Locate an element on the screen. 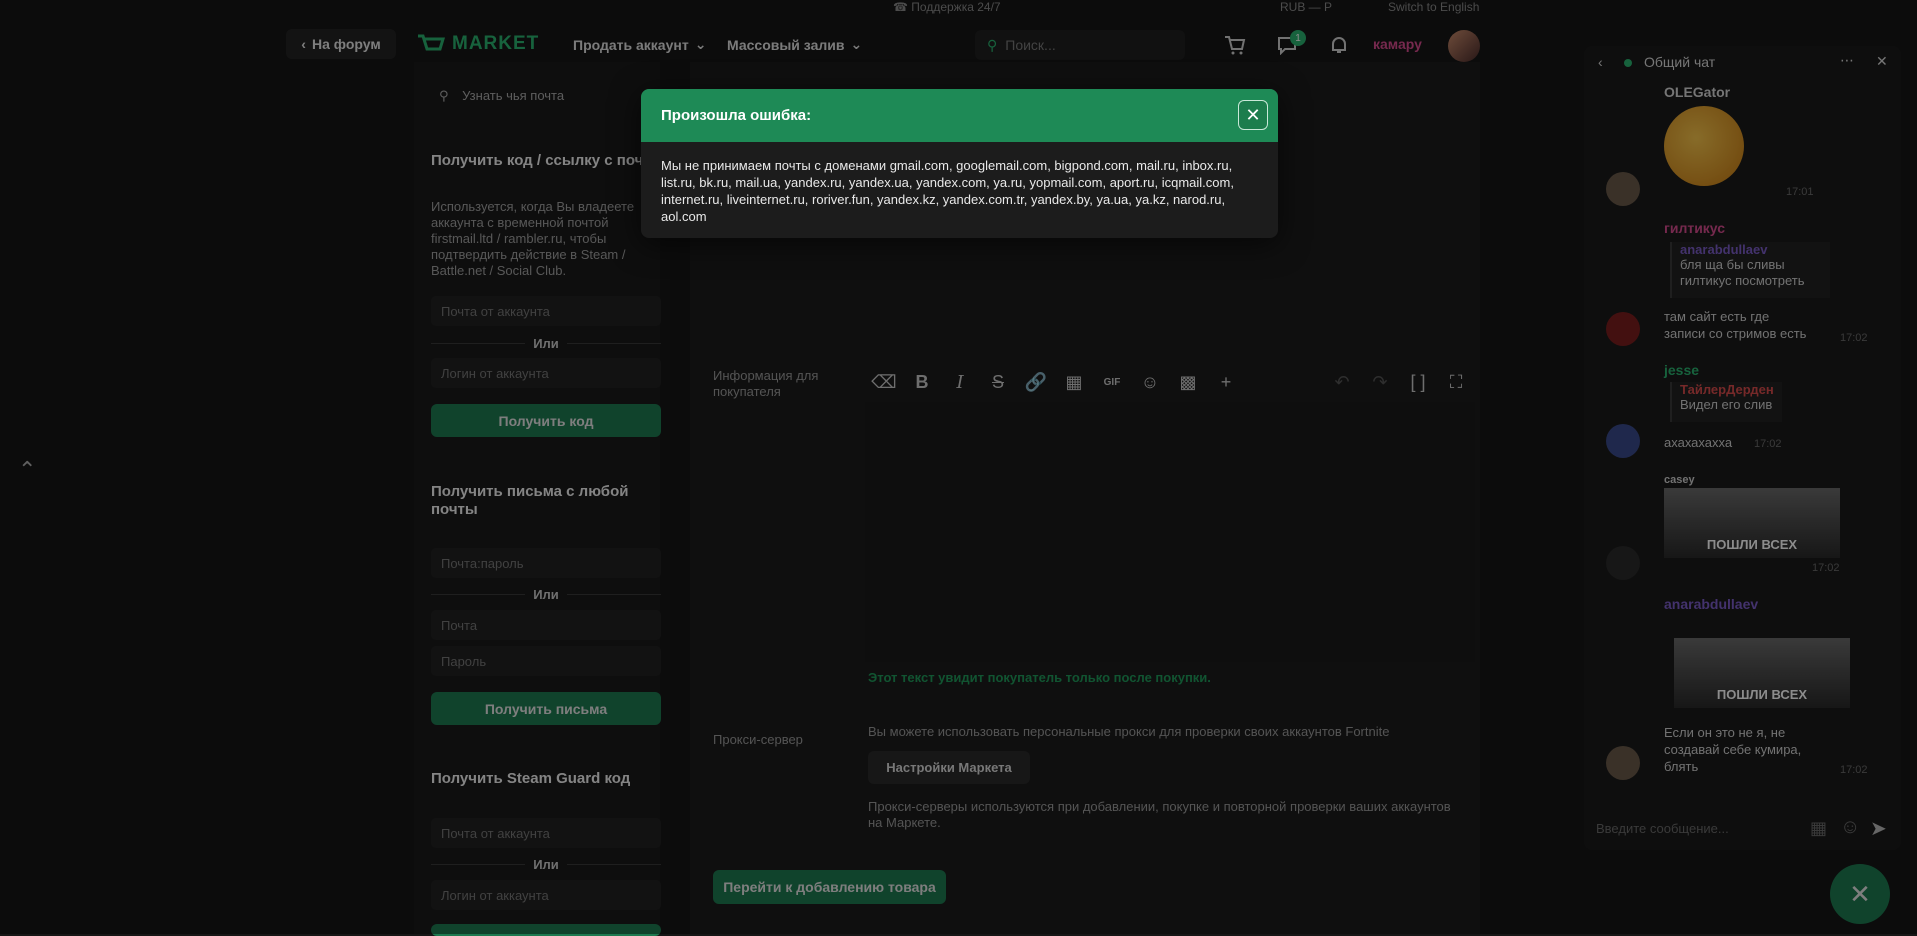 Image resolution: width=1917 pixels, height=936 pixels. modal-close-button: ✕ is located at coordinates (1253, 115).